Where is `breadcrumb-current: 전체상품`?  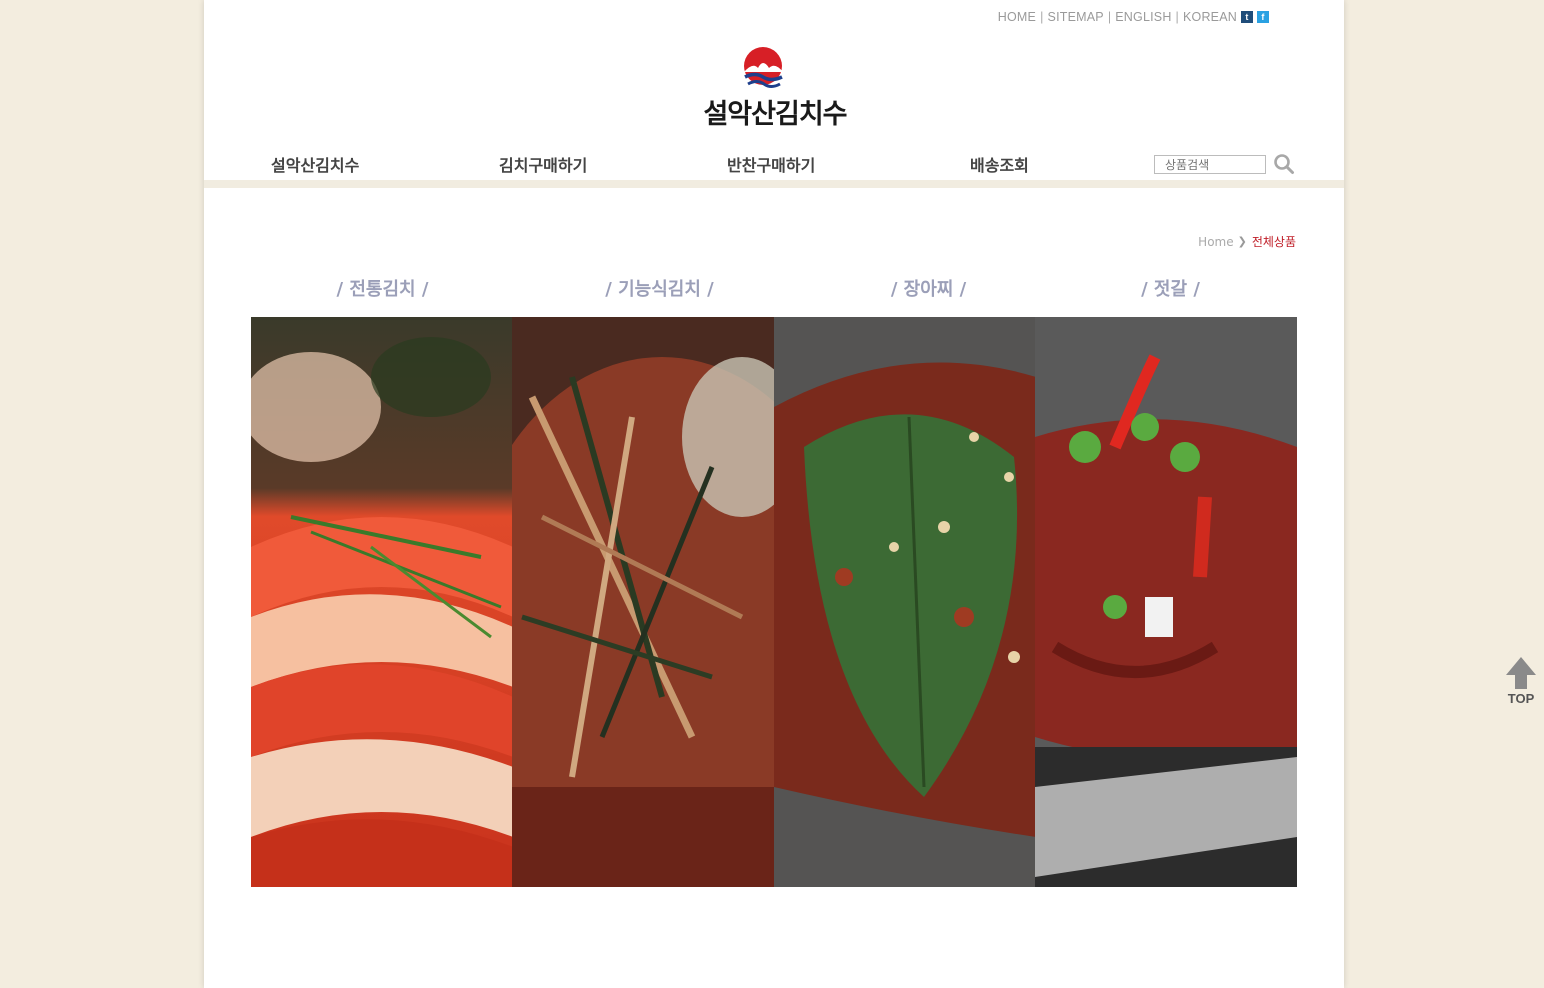
breadcrumb-current: 전체상품 is located at coordinates (1273, 242).